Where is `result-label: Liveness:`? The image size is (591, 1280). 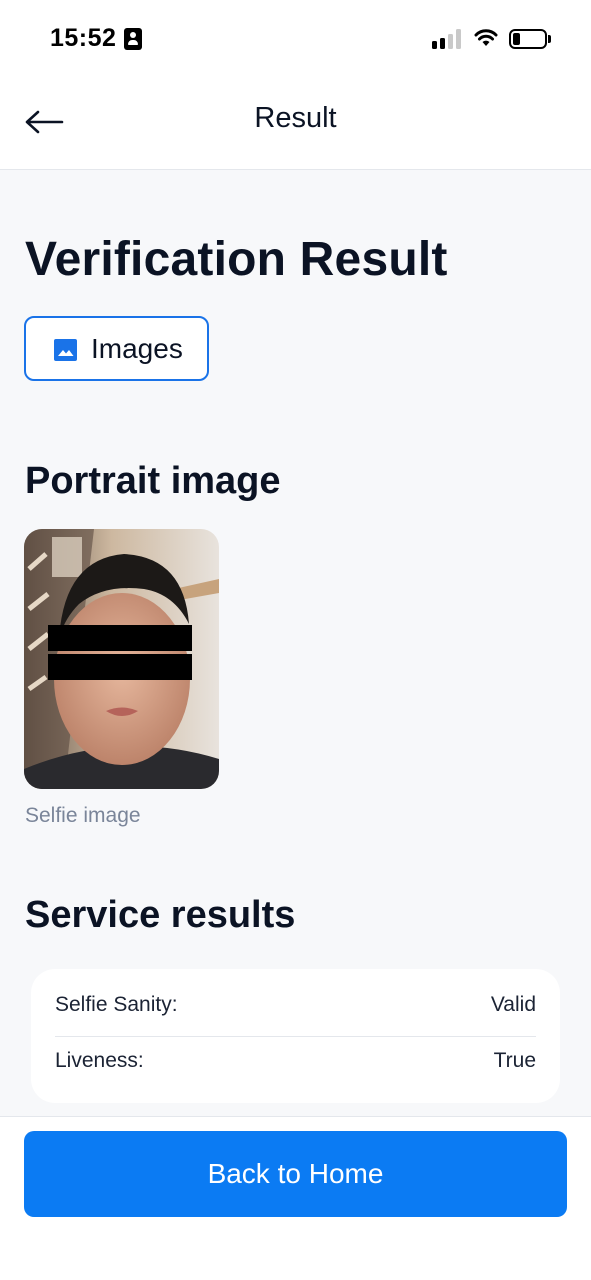 result-label: Liveness: is located at coordinates (99, 1060).